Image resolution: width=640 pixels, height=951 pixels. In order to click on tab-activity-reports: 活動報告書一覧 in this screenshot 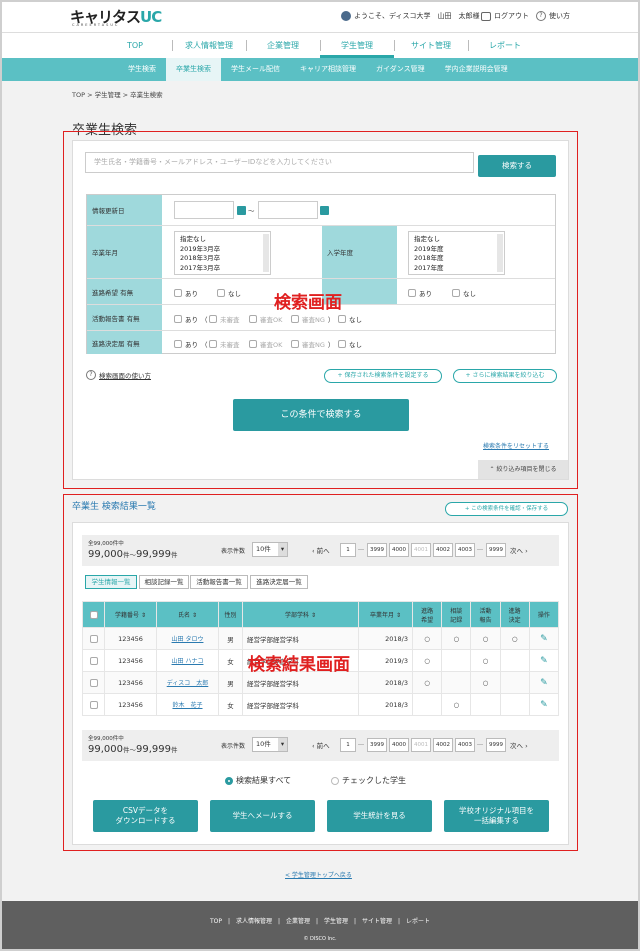, I will do `click(219, 582)`.